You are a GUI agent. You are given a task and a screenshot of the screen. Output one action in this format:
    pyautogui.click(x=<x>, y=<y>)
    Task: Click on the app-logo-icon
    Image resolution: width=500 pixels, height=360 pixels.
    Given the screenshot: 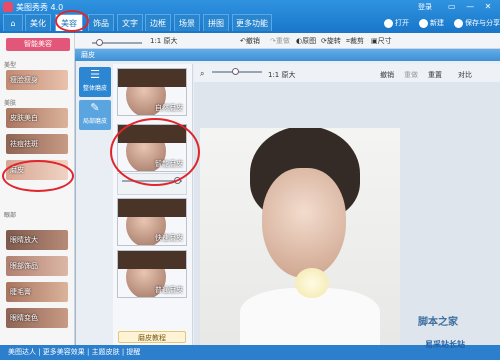 What is the action you would take?
    pyautogui.click(x=8, y=7)
    